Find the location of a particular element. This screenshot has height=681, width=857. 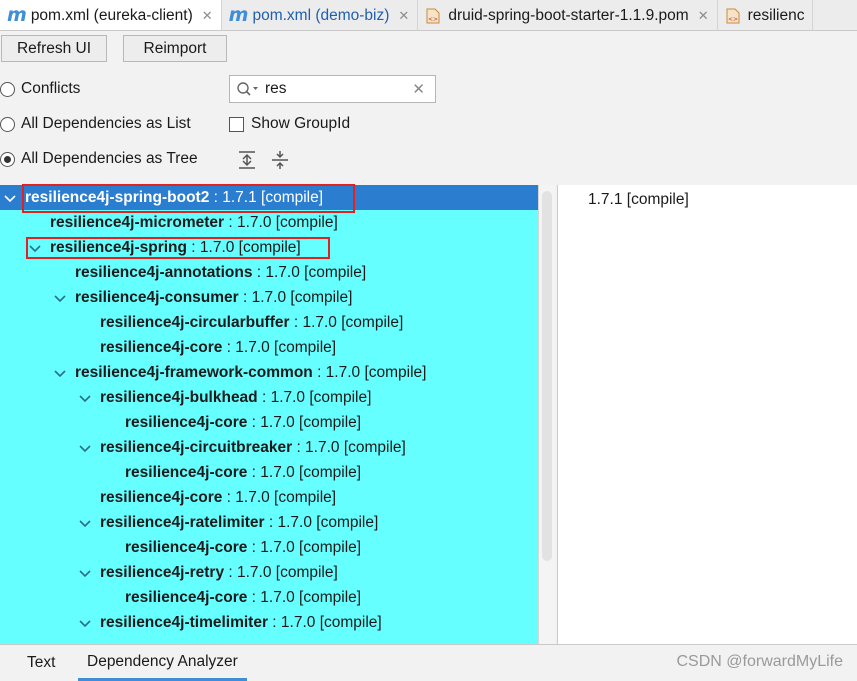

tree-row: resilience4j-retry : 1.7.0 [compile] is located at coordinates (269, 572).